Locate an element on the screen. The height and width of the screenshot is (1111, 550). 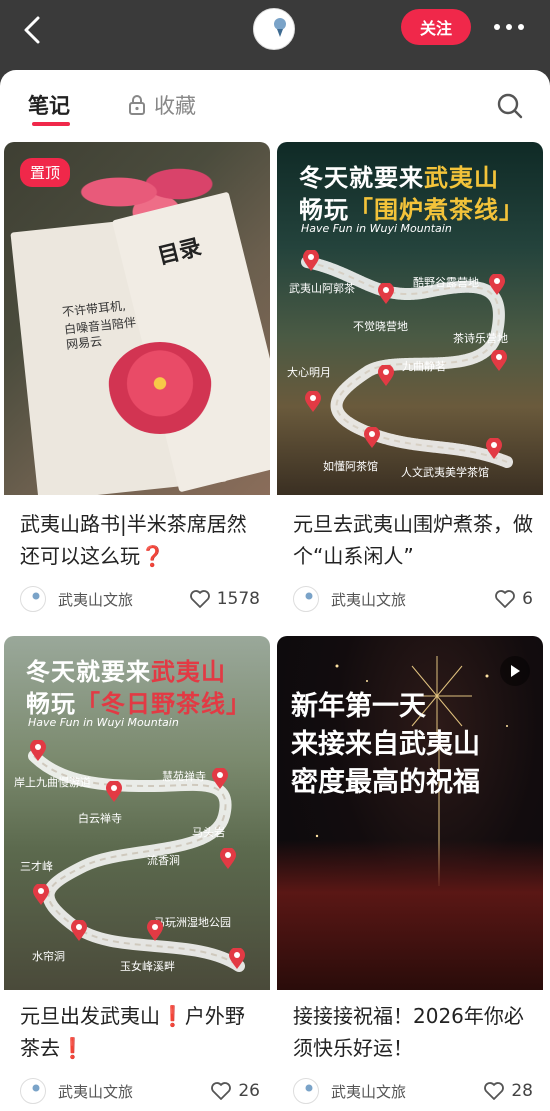
poi-label: 人文武夷美学茶馆 is located at coordinates (445, 472).